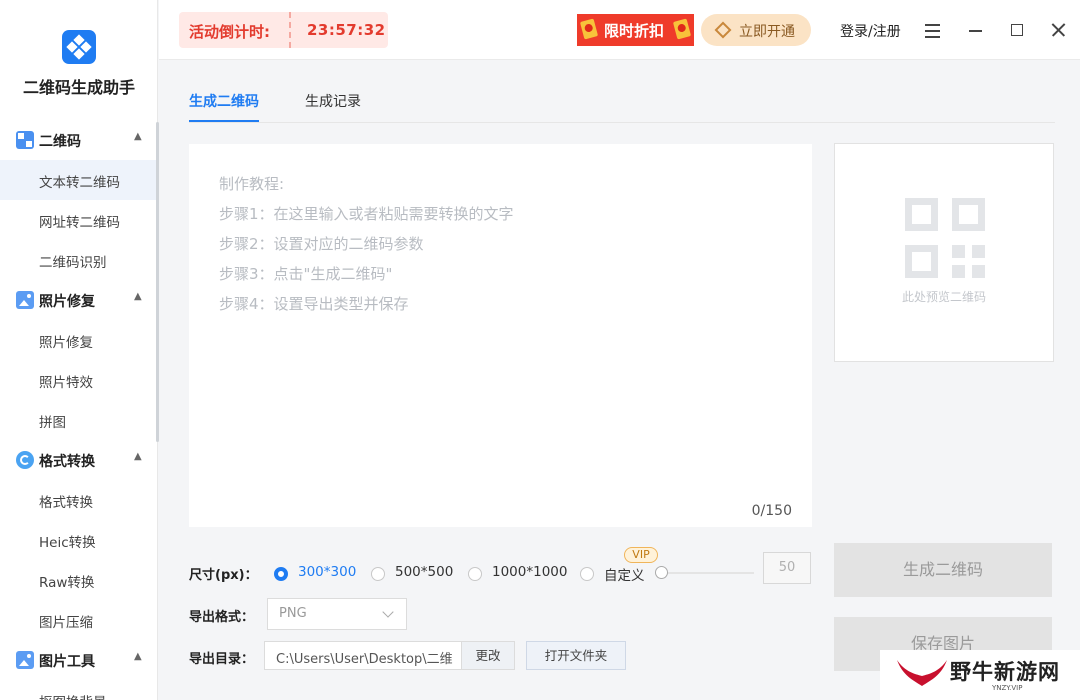 The image size is (1080, 700). Describe the element at coordinates (945, 238) in the screenshot. I see `qrcode-placeholder-icon` at that location.